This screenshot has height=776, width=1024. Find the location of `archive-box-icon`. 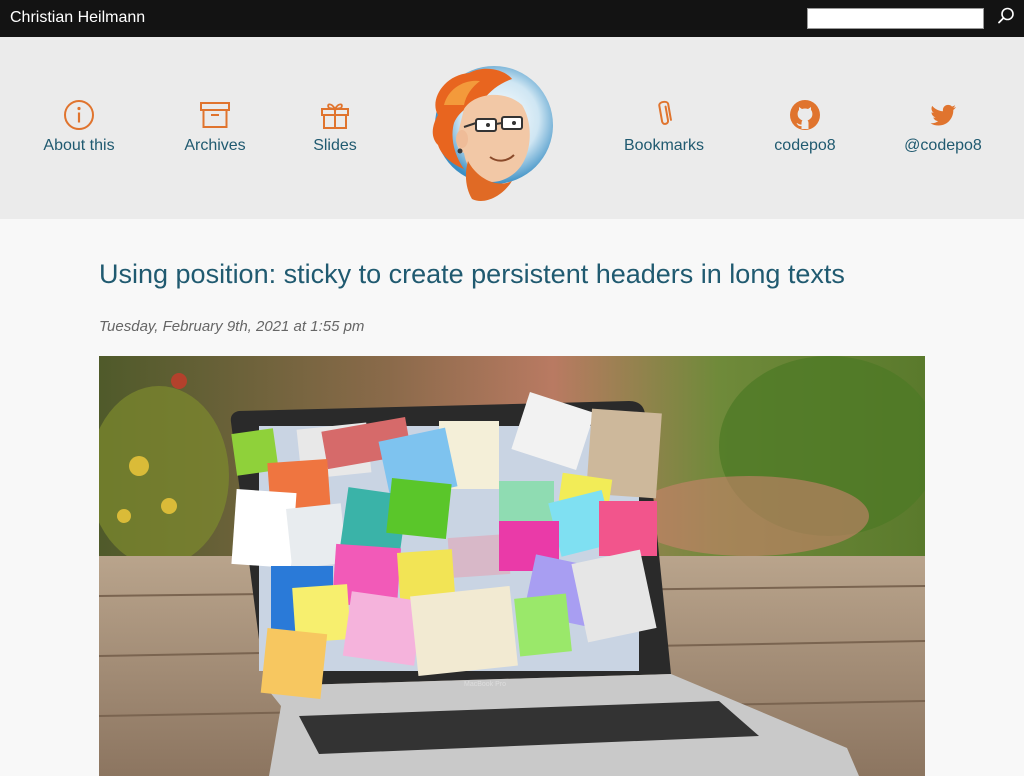

archive-box-icon is located at coordinates (215, 115).